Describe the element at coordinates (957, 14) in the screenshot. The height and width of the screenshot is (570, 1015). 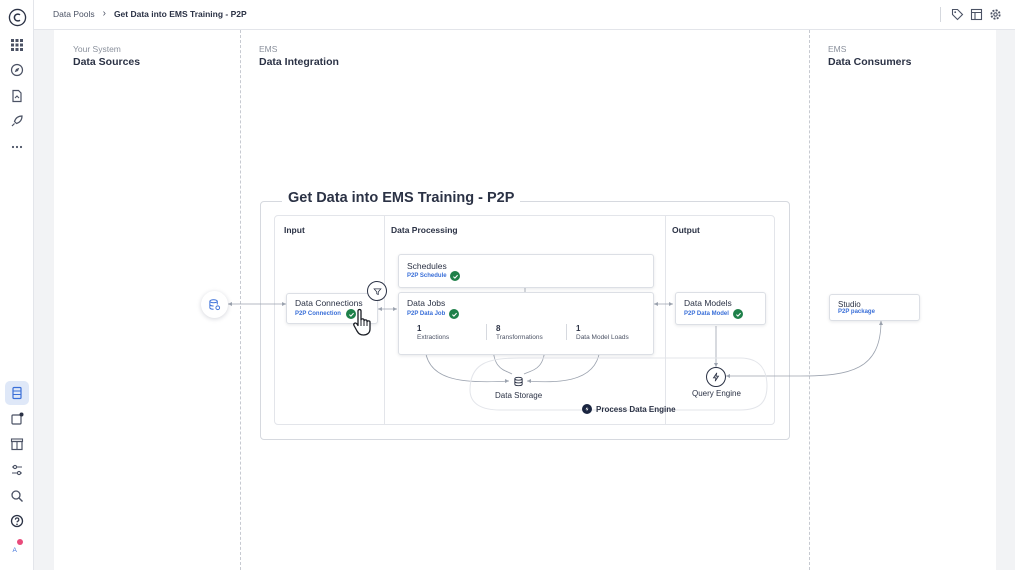
I see `tag-icon` at that location.